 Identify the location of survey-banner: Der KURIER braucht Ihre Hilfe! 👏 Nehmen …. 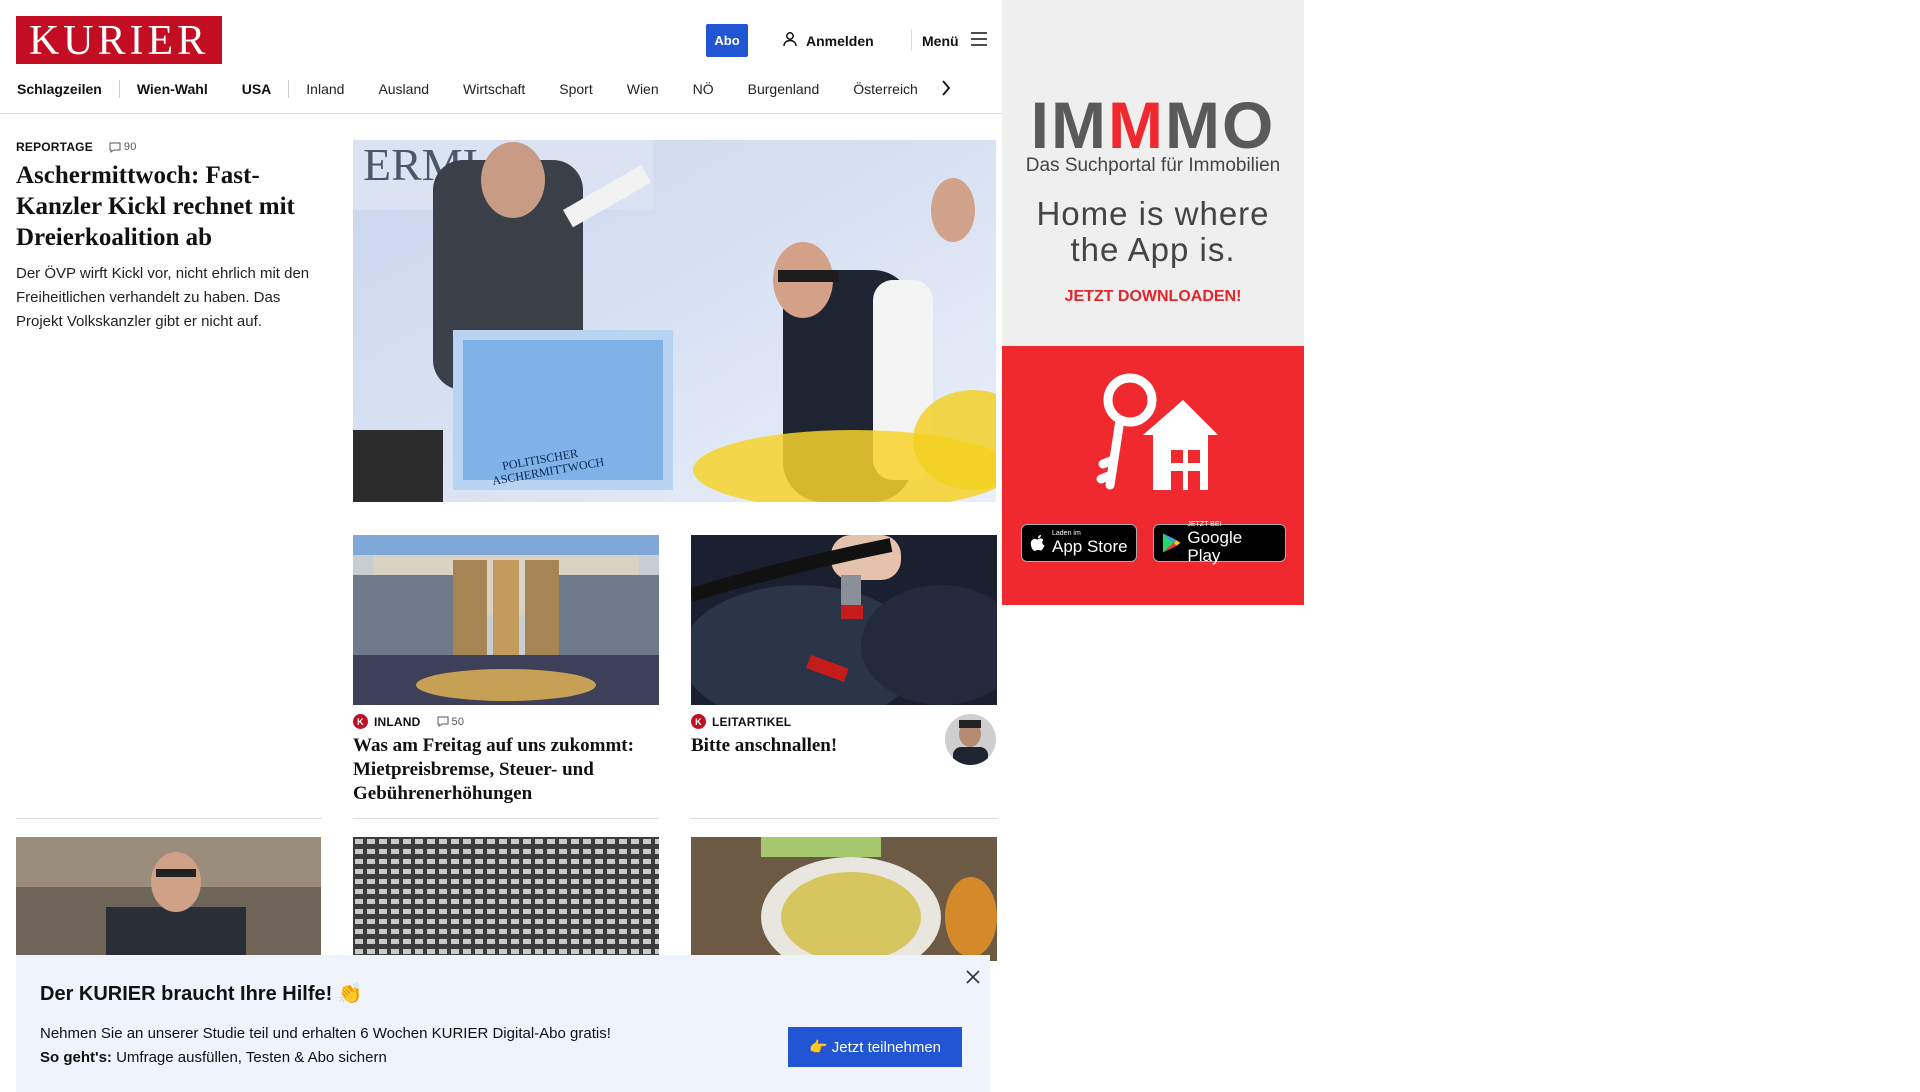
(503, 1023).